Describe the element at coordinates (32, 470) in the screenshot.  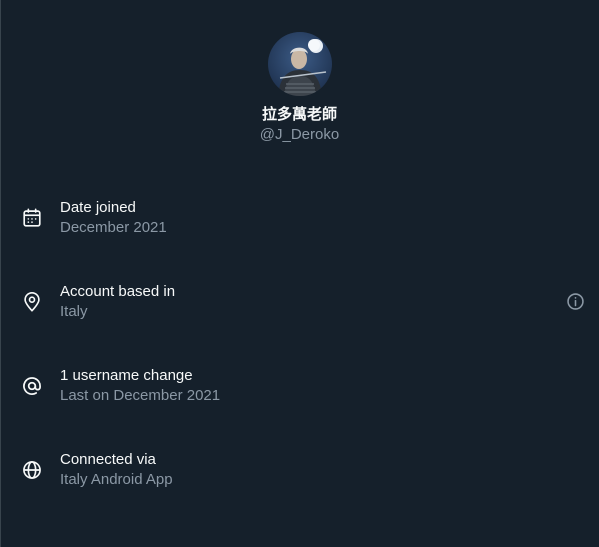
I see `globe-icon` at that location.